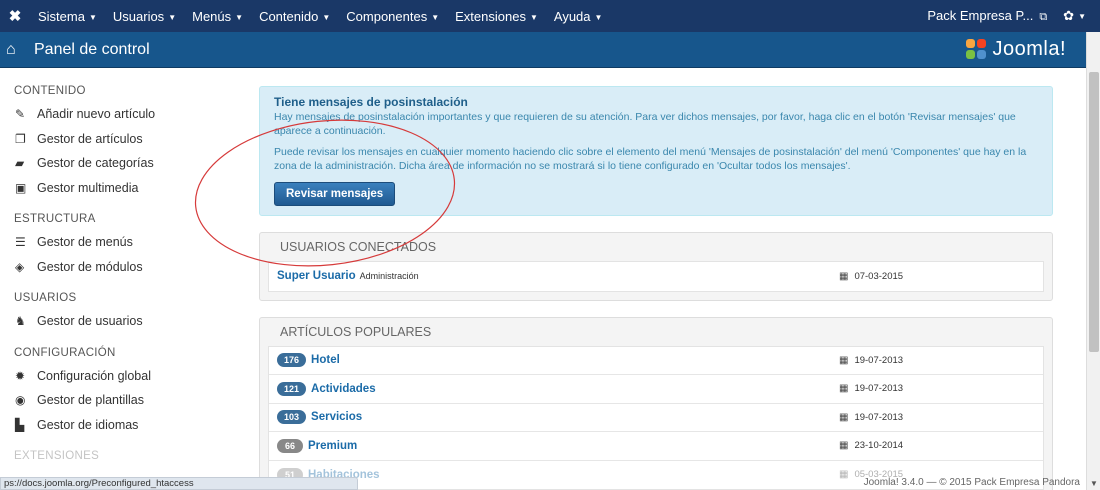 Image resolution: width=1100 pixels, height=490 pixels. What do you see at coordinates (343, 389) in the screenshot?
I see `article-link: Actividades` at bounding box center [343, 389].